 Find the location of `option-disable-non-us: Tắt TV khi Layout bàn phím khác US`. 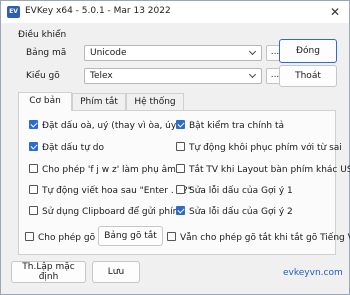

option-disable-non-us: Tắt TV khi Layout bàn phím khác US is located at coordinates (263, 169).